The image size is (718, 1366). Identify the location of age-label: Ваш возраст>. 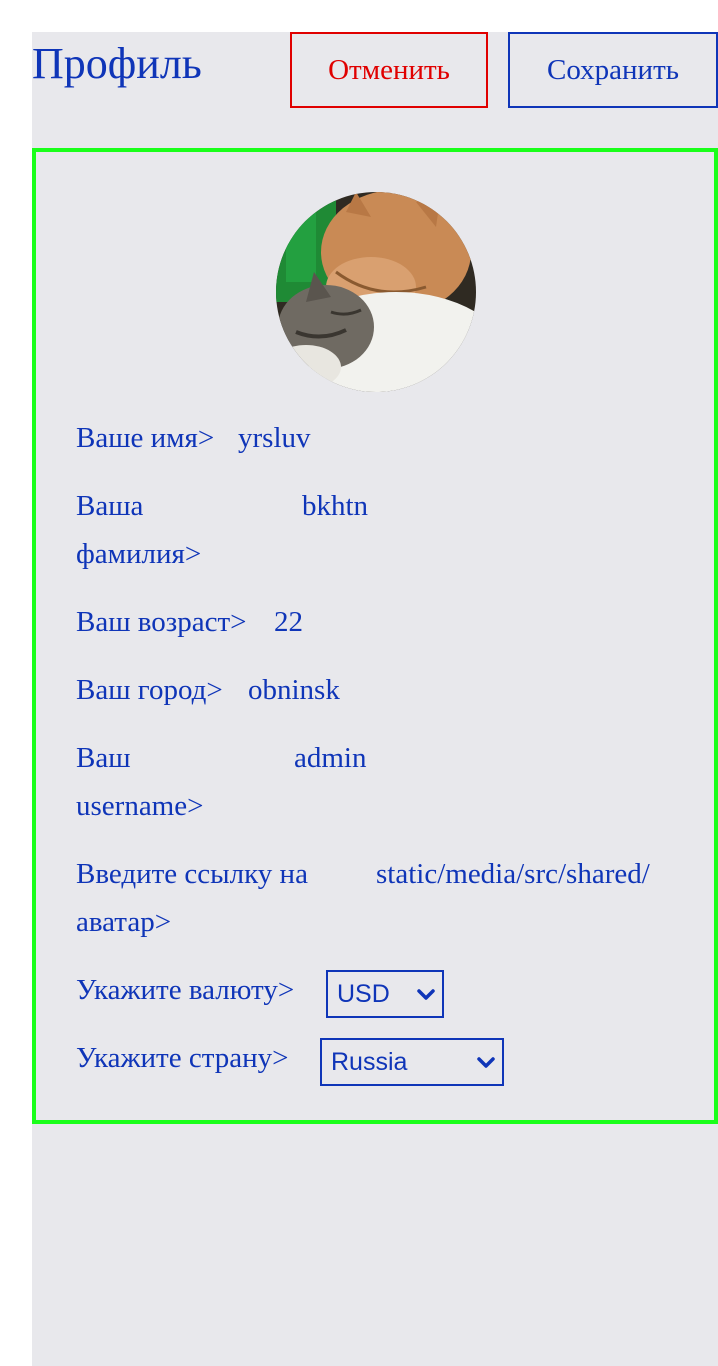
(161, 622).